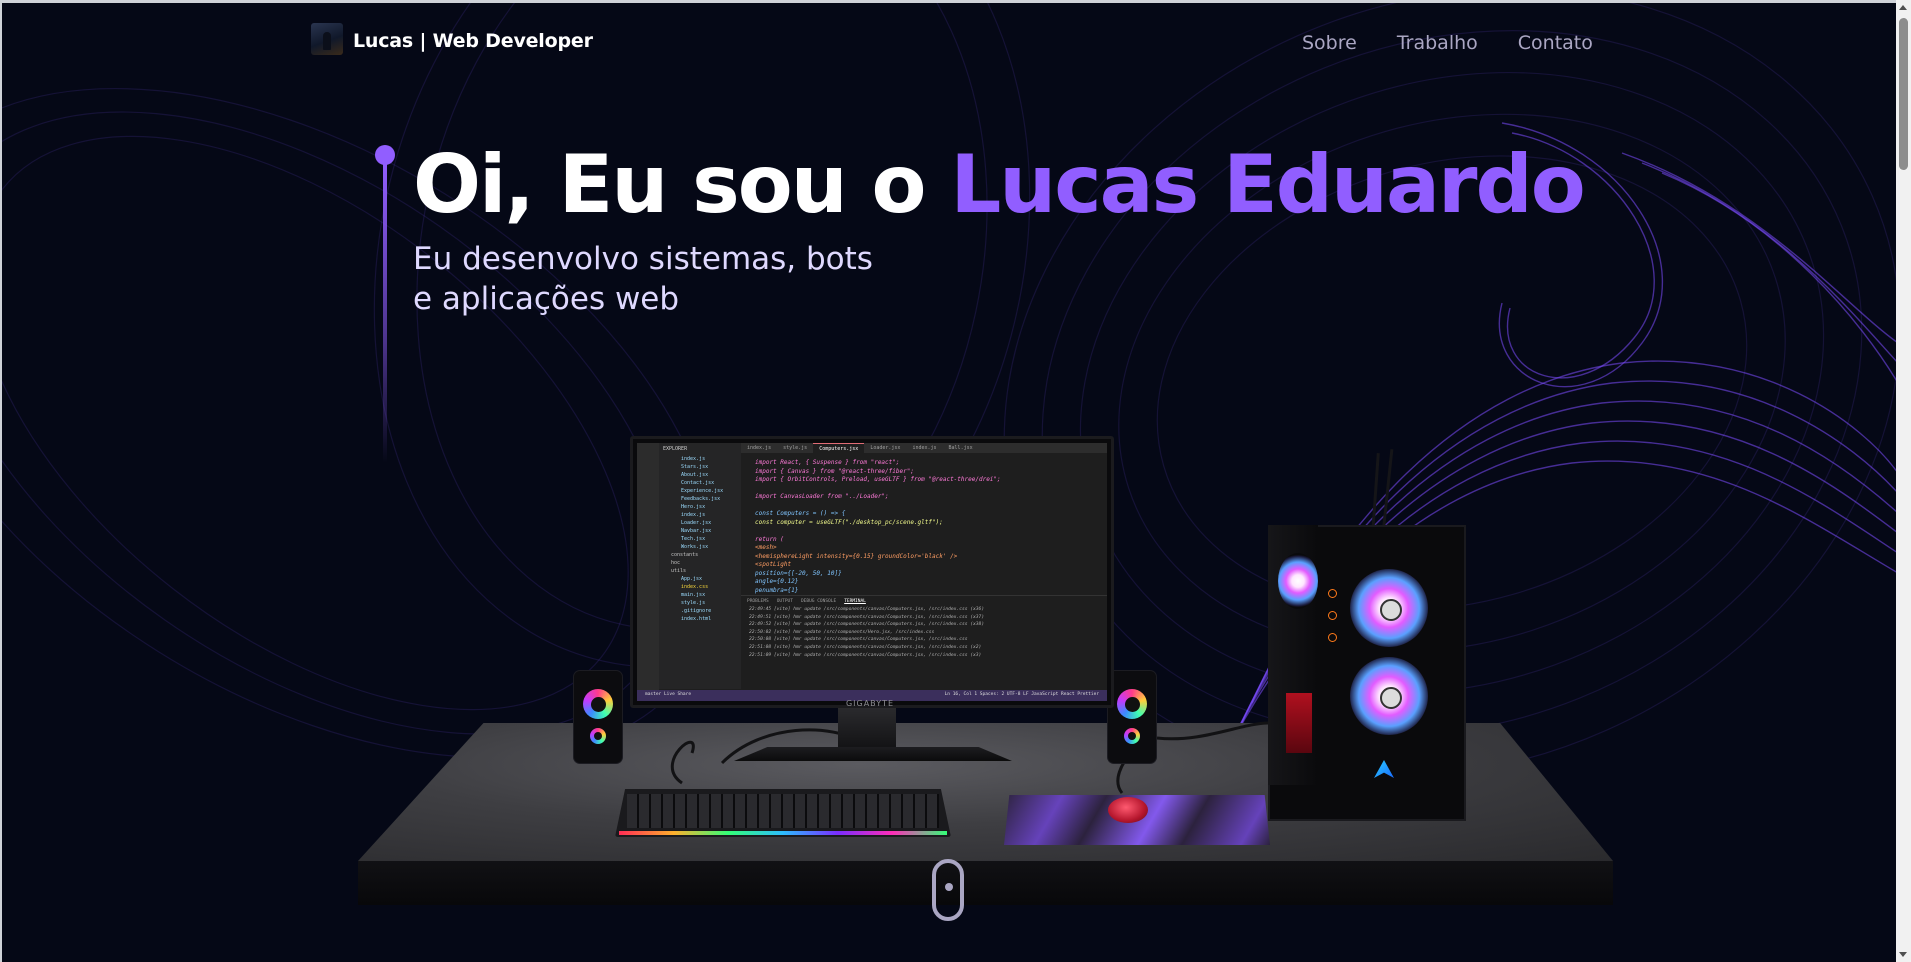  Describe the element at coordinates (692, 579) in the screenshot. I see `explorer-file: App.jsx` at that location.